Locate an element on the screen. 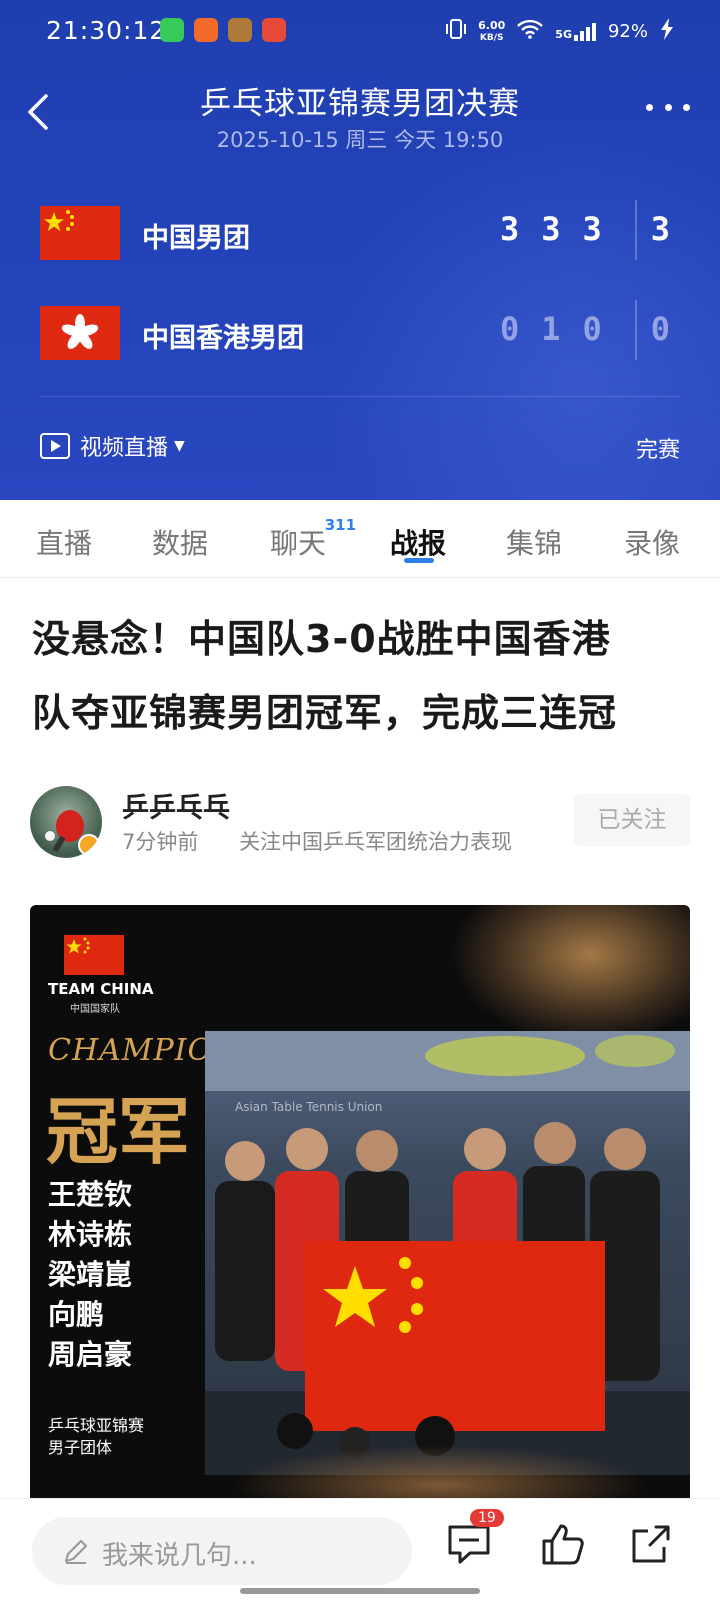 Image resolution: width=720 pixels, height=1600 pixels. team-row-hong-kong: 中国香港男团 0 1 0 0 is located at coordinates (360, 330).